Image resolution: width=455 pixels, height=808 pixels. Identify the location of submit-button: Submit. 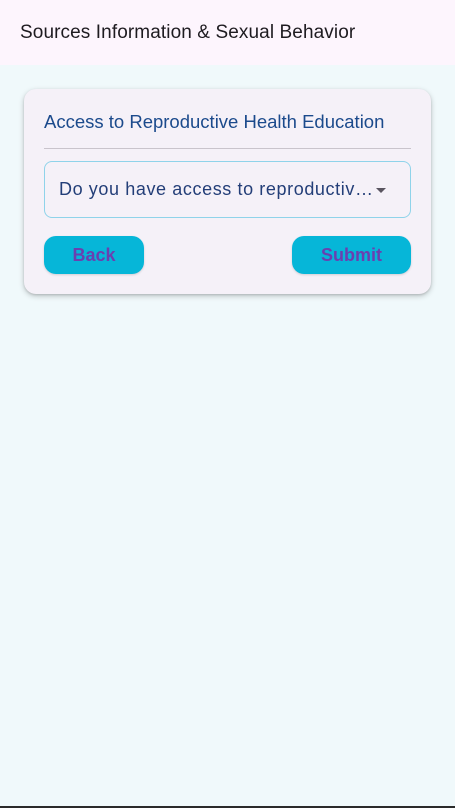
(351, 255).